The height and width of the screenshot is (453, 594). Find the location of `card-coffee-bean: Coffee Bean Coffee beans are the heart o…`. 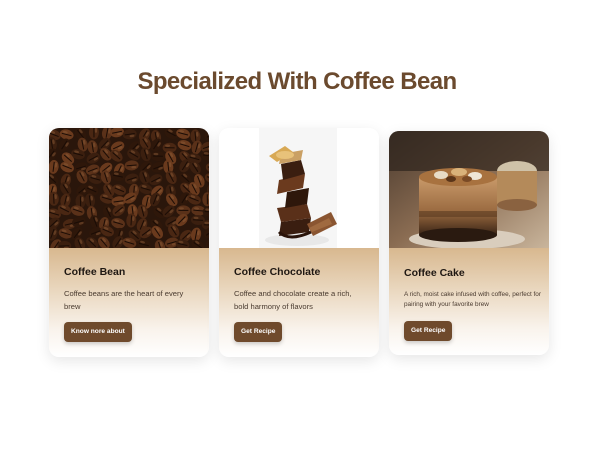

card-coffee-bean: Coffee Bean Coffee beans are the heart o… is located at coordinates (129, 242).